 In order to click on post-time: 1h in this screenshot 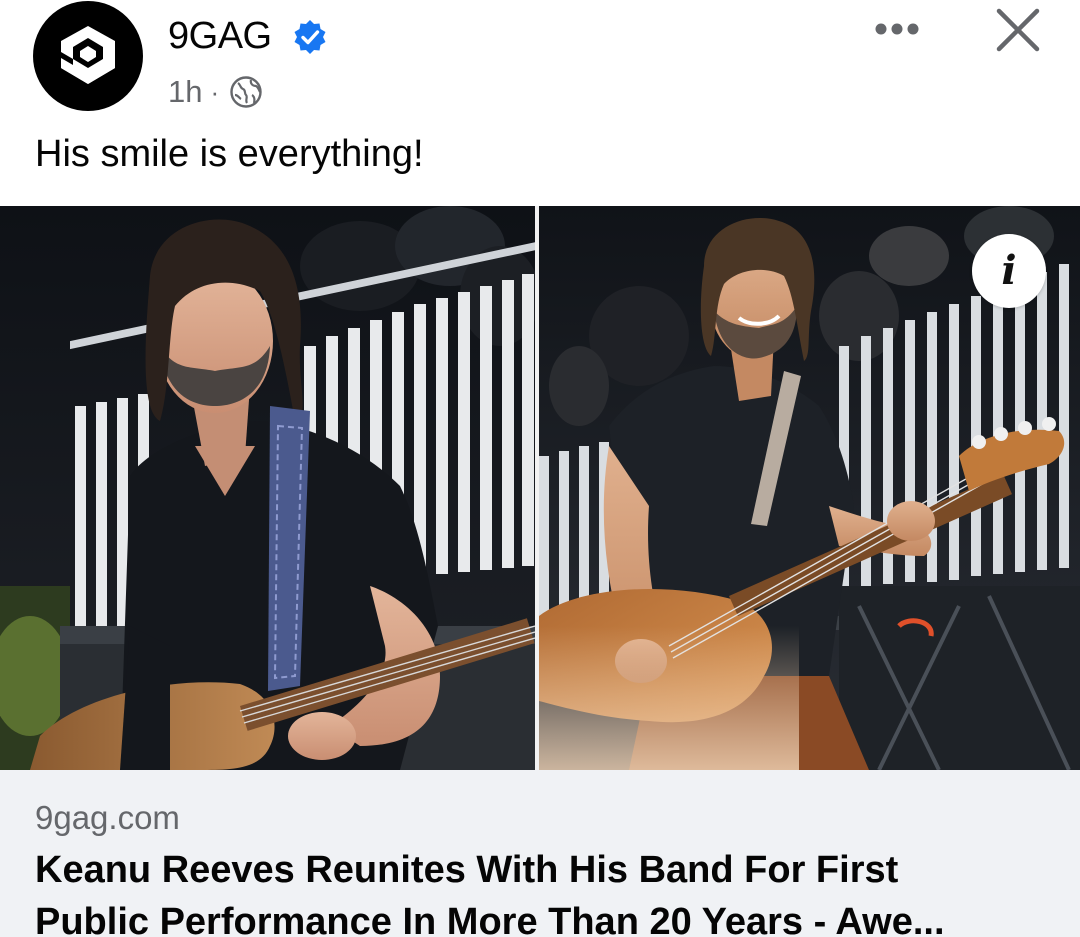, I will do `click(185, 92)`.